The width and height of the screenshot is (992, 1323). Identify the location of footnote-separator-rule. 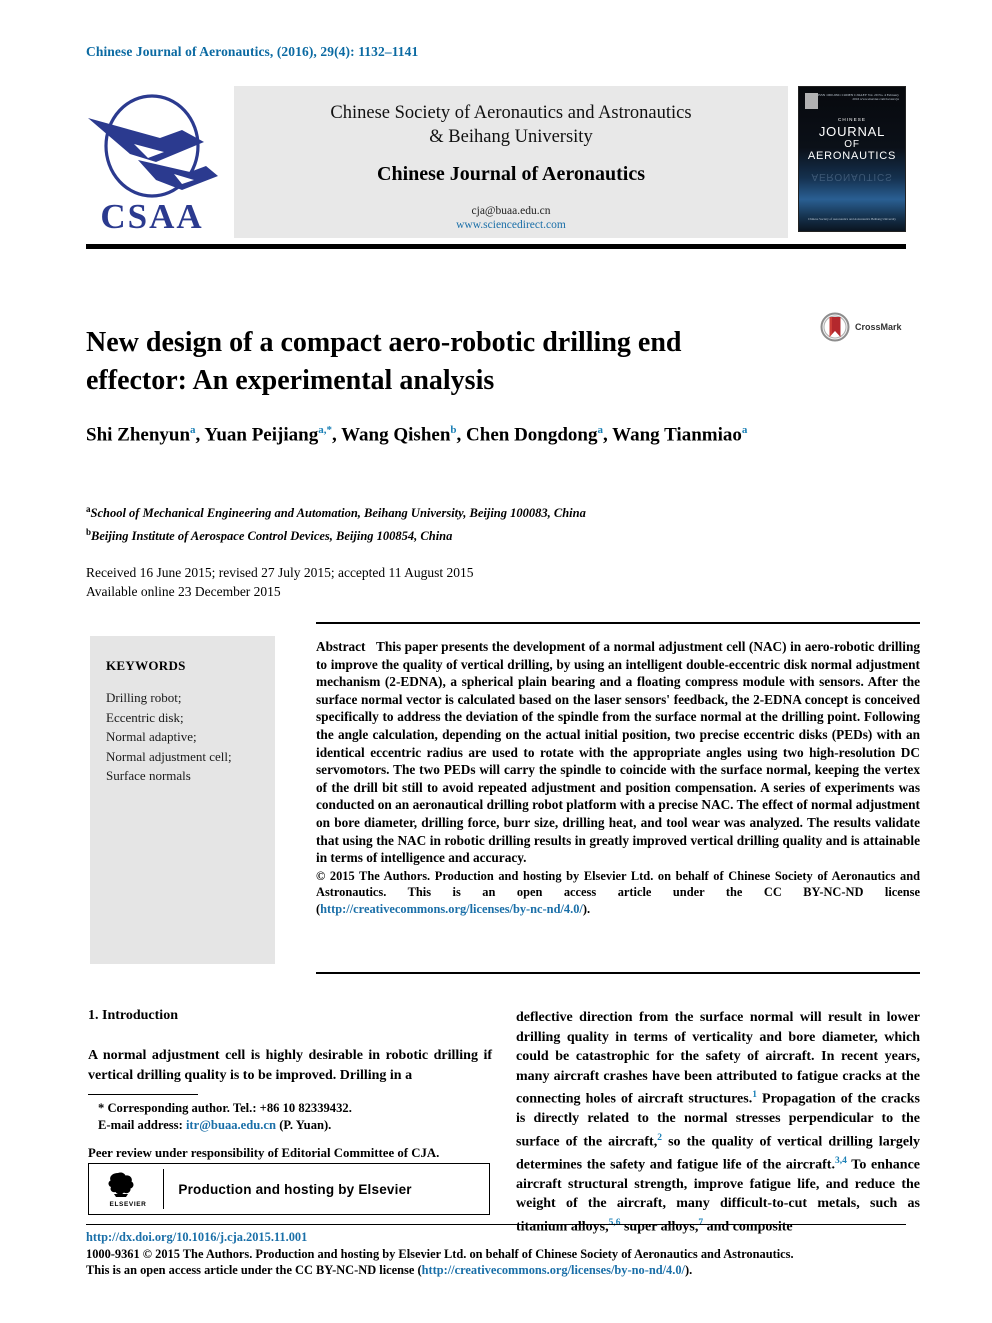
(143, 1094).